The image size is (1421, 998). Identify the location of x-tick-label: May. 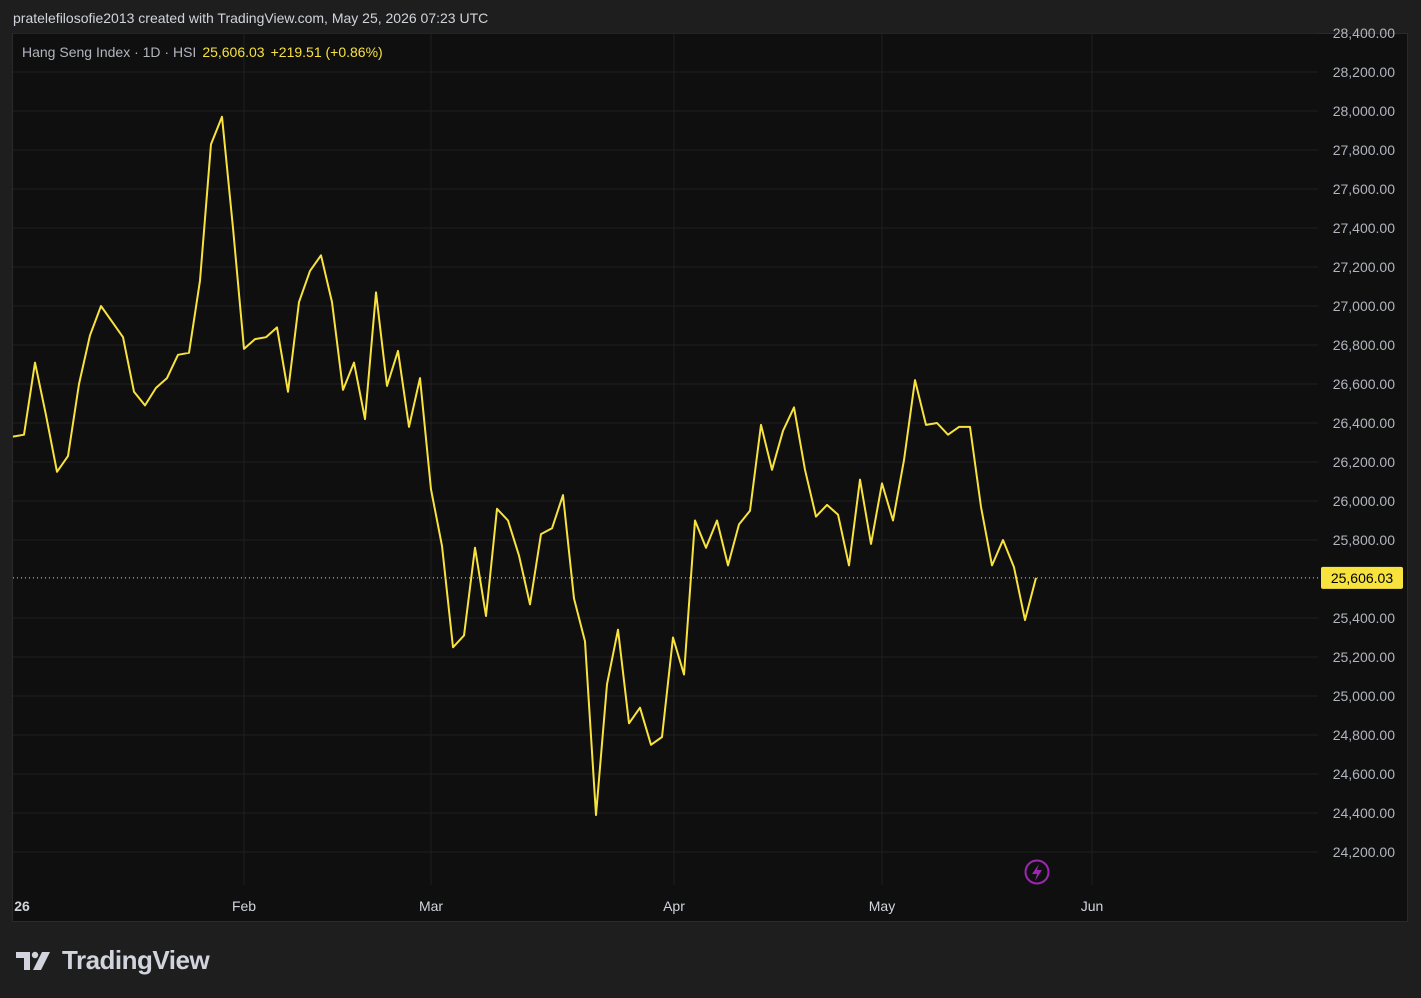
(882, 906).